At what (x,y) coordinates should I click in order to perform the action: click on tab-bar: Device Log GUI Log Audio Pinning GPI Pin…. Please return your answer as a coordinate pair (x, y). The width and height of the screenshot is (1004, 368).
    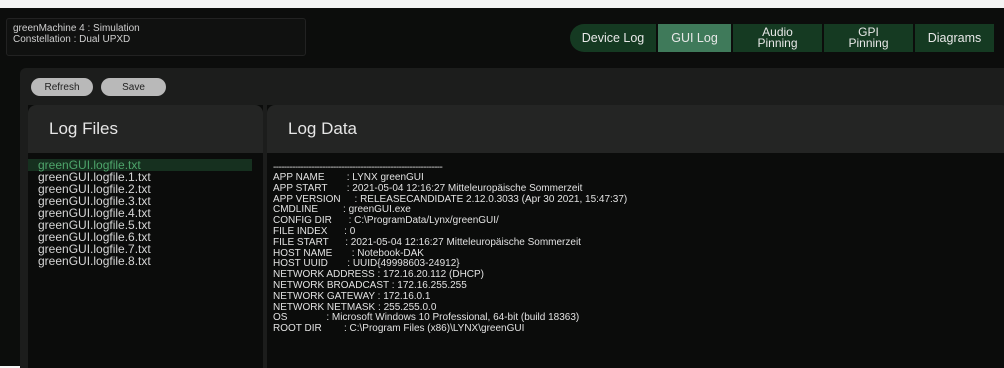
    Looking at the image, I should click on (782, 38).